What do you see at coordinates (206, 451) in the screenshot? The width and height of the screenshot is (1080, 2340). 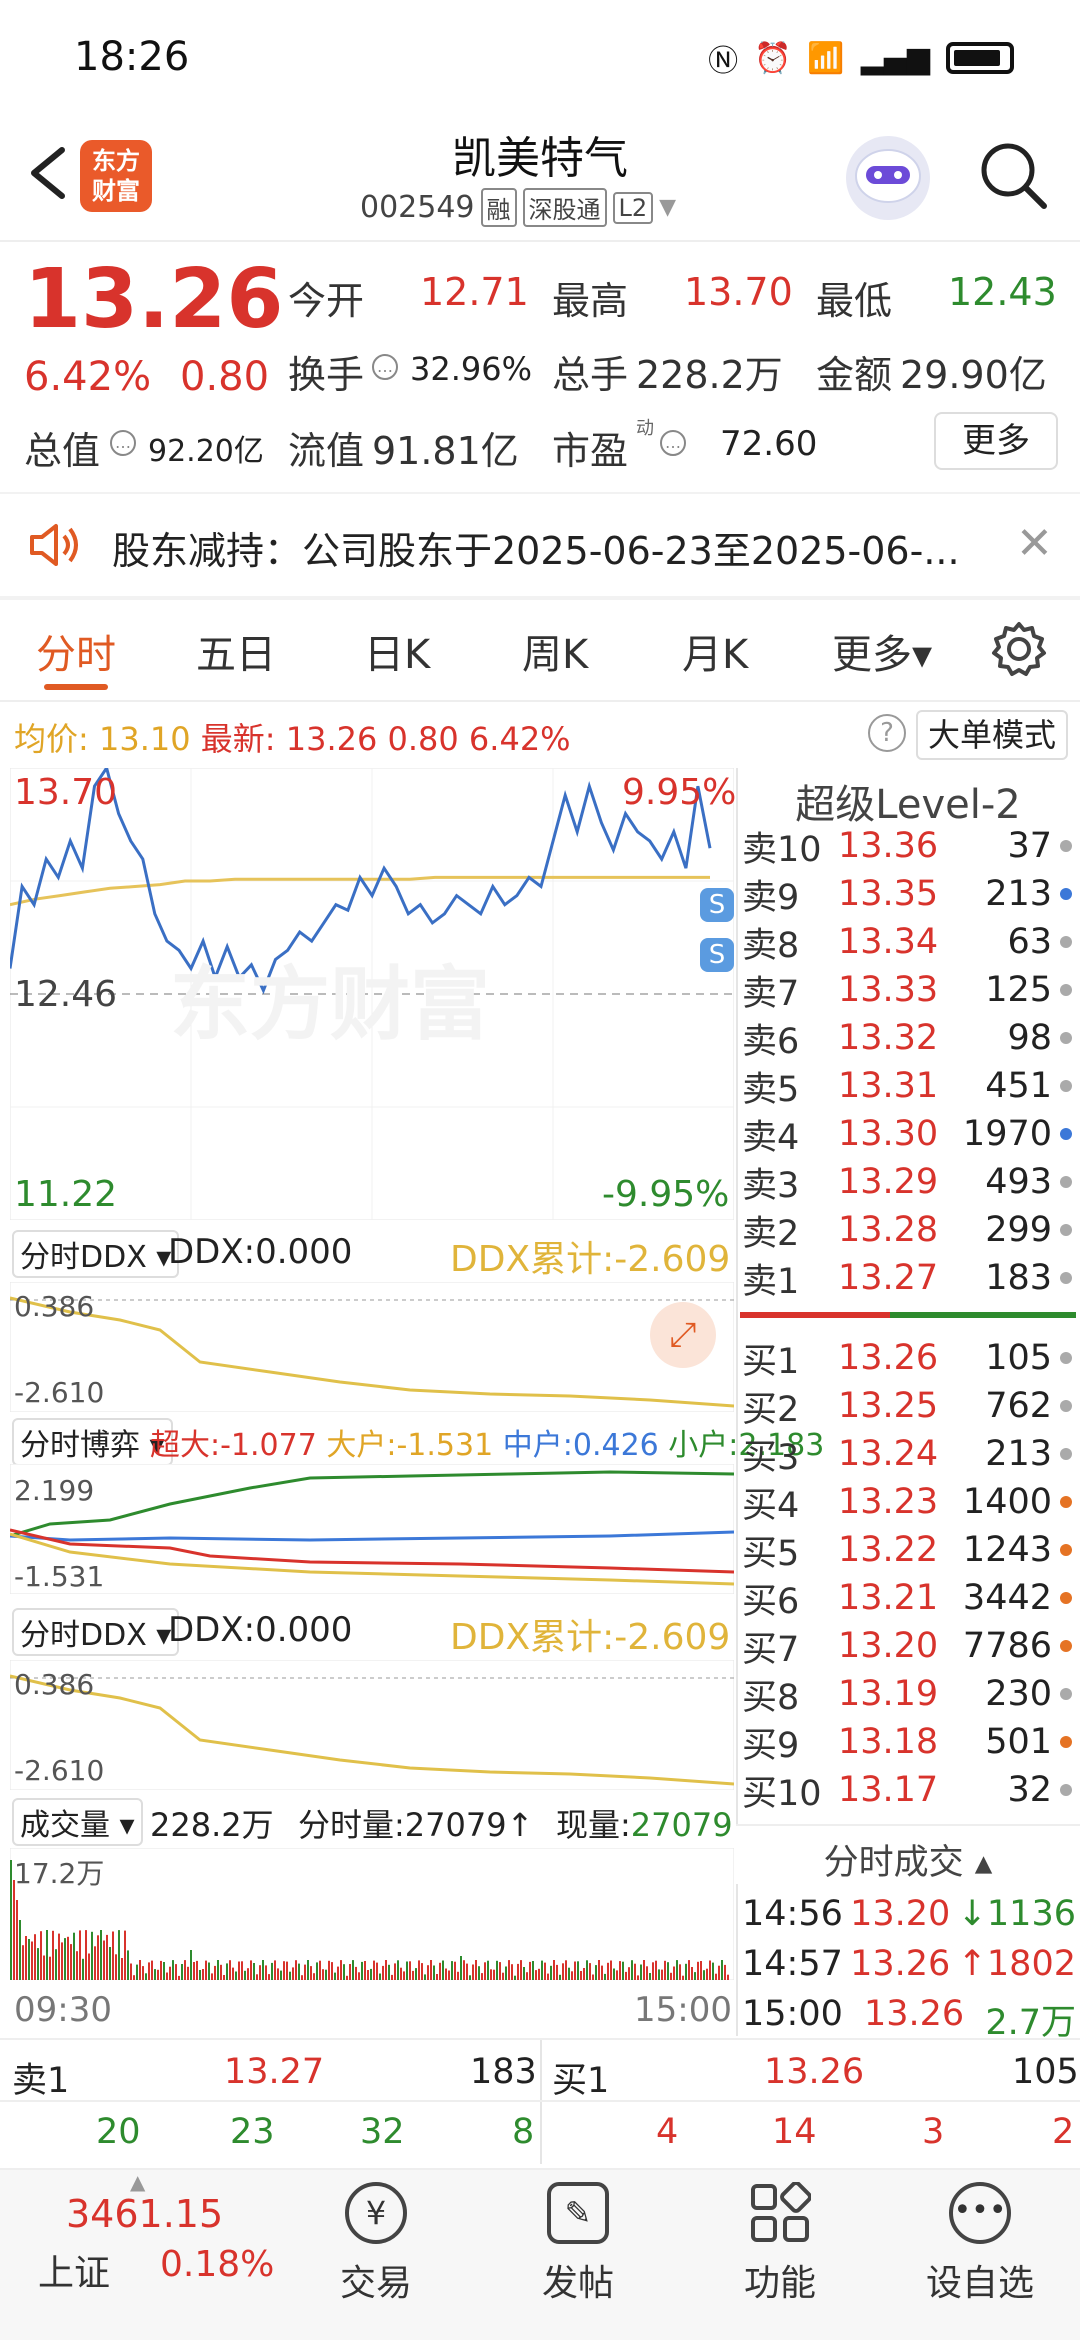 I see `mktcap-value: 92.20亿` at bounding box center [206, 451].